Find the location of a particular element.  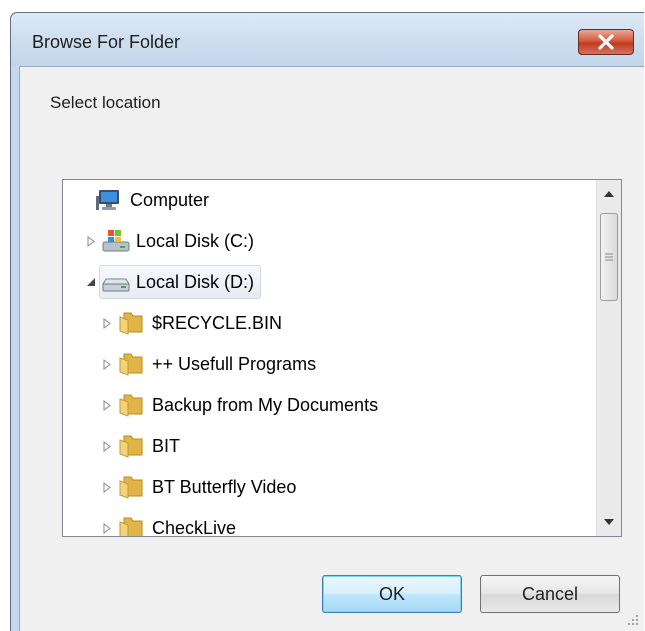

scroll-down-button is located at coordinates (609, 522).